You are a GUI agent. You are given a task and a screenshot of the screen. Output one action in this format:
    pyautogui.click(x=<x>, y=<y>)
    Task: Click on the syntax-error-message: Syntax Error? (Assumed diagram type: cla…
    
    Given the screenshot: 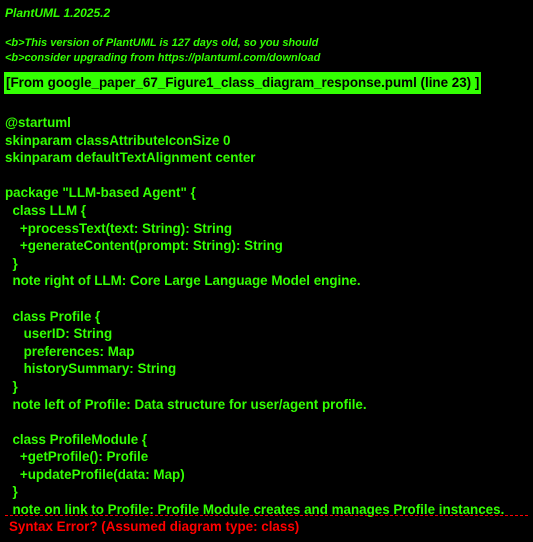 What is the action you would take?
    pyautogui.click(x=154, y=526)
    